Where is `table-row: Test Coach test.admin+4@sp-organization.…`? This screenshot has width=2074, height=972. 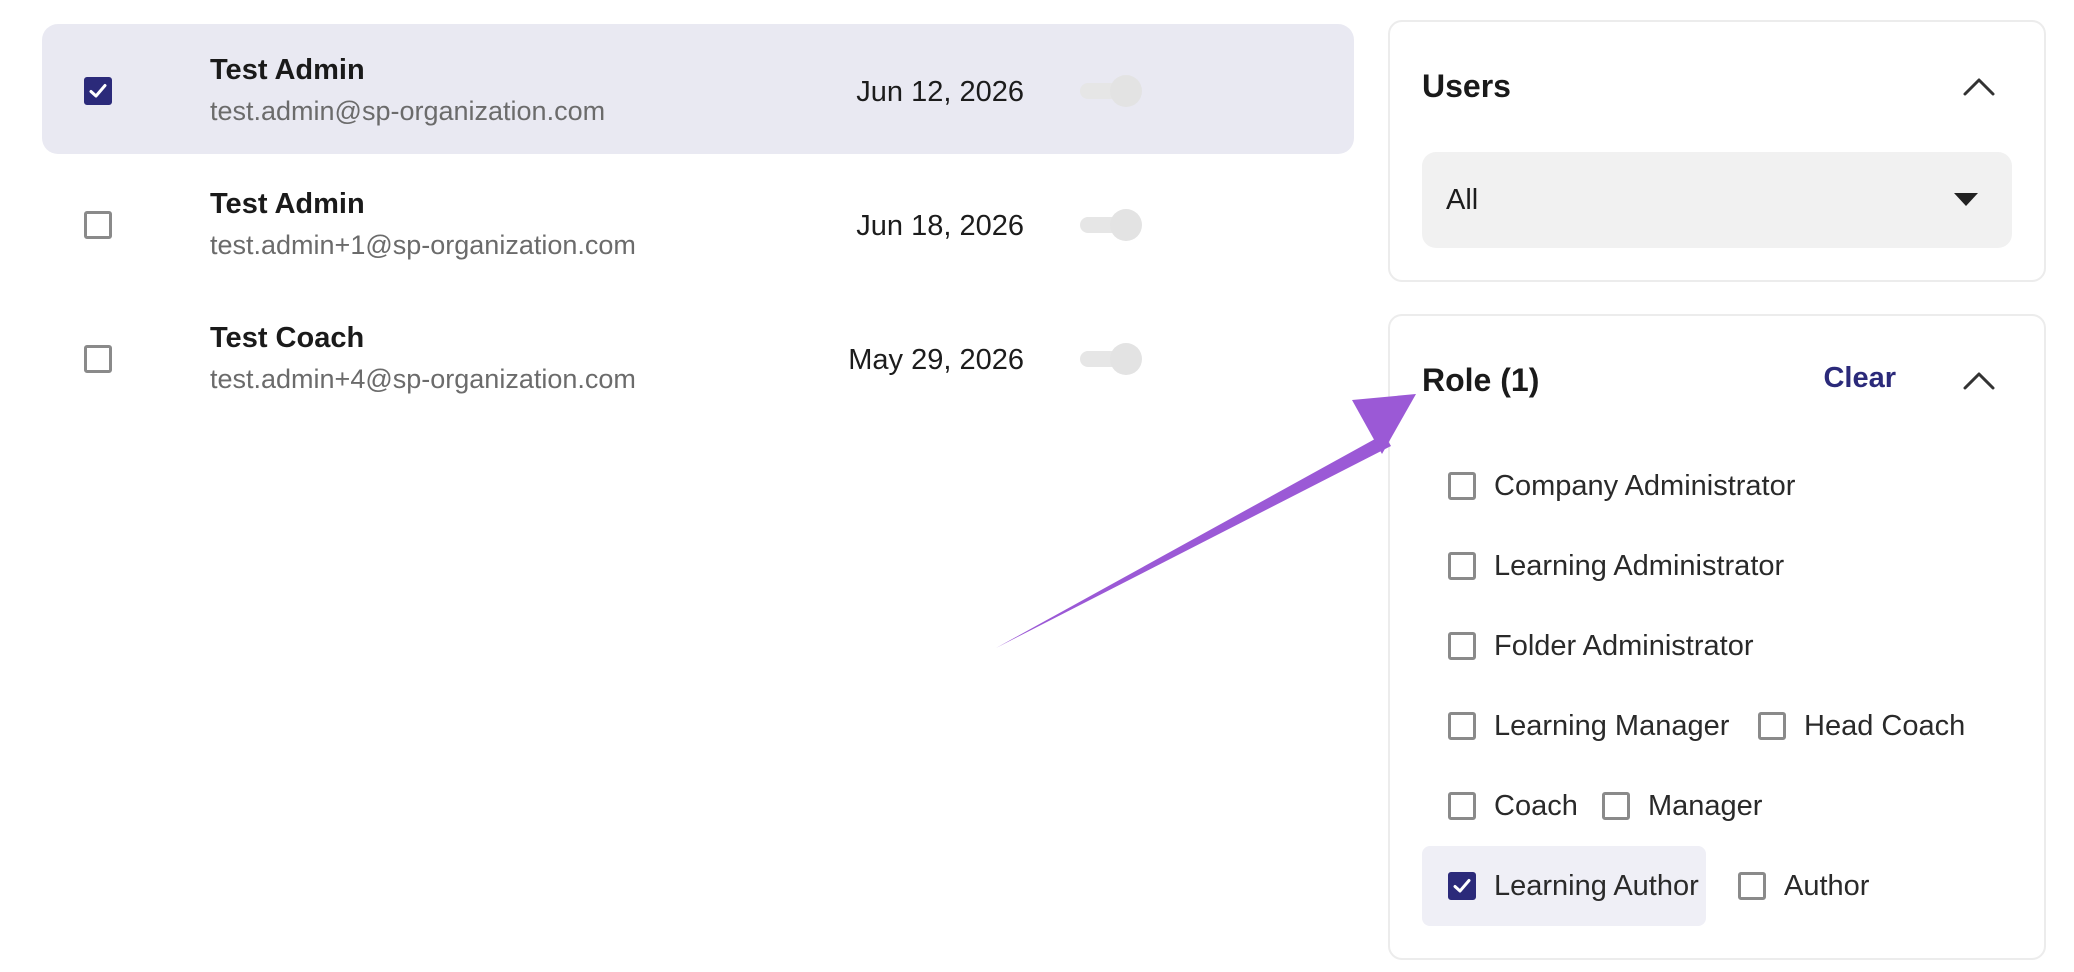 table-row: Test Coach test.admin+4@sp-organization.… is located at coordinates (698, 357).